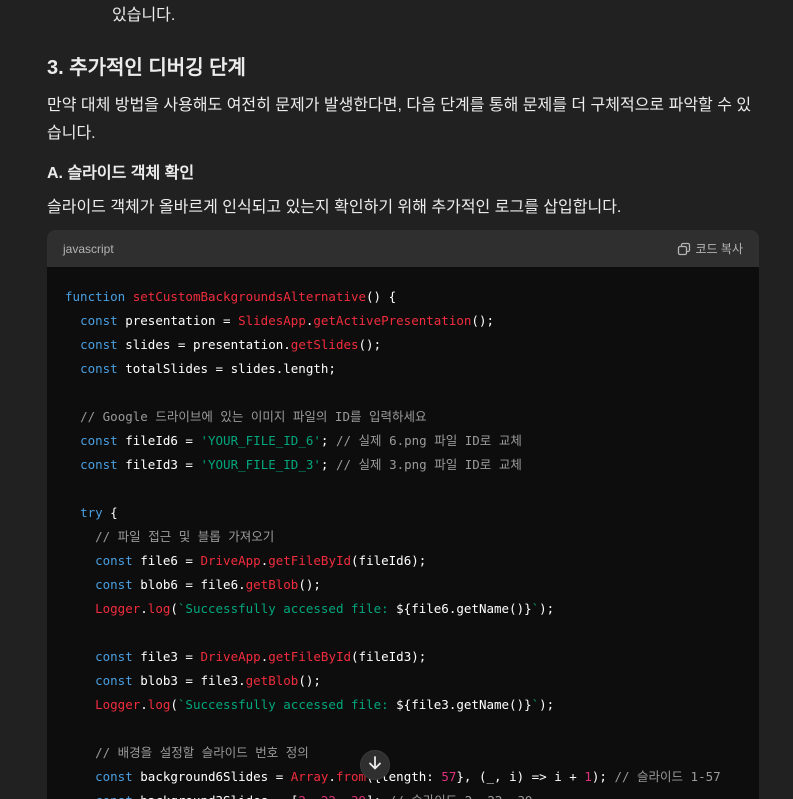 The width and height of the screenshot is (793, 799). I want to click on code-line: // 파일 접근 및 블롭 가져오기, so click(403, 537).